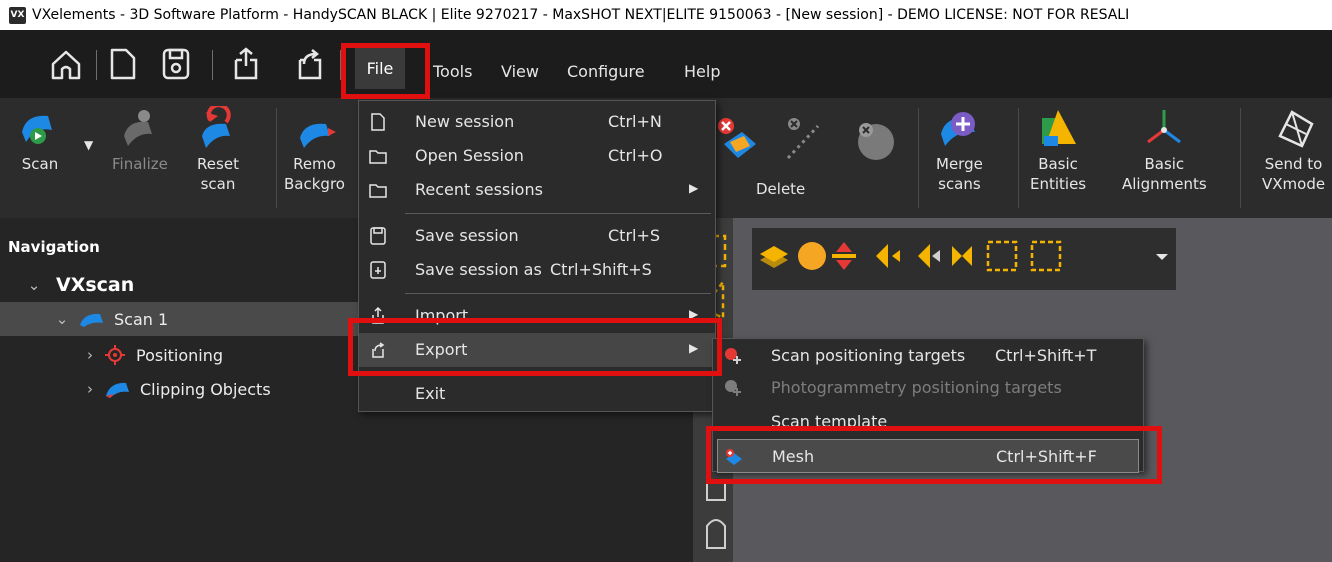 This screenshot has height=562, width=1332. I want to click on save-session-as-label: Save session as, so click(478, 269).